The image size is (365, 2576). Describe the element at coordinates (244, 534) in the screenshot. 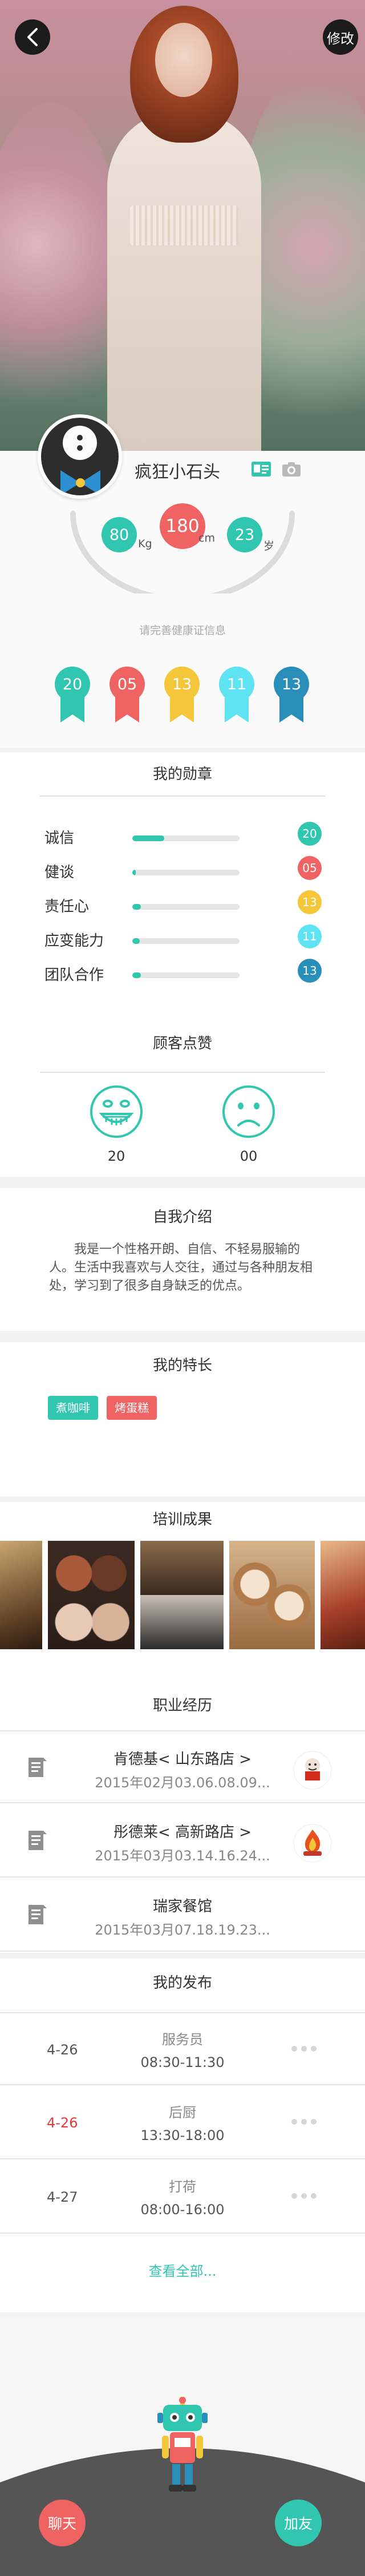

I see `age-value: 23` at that location.